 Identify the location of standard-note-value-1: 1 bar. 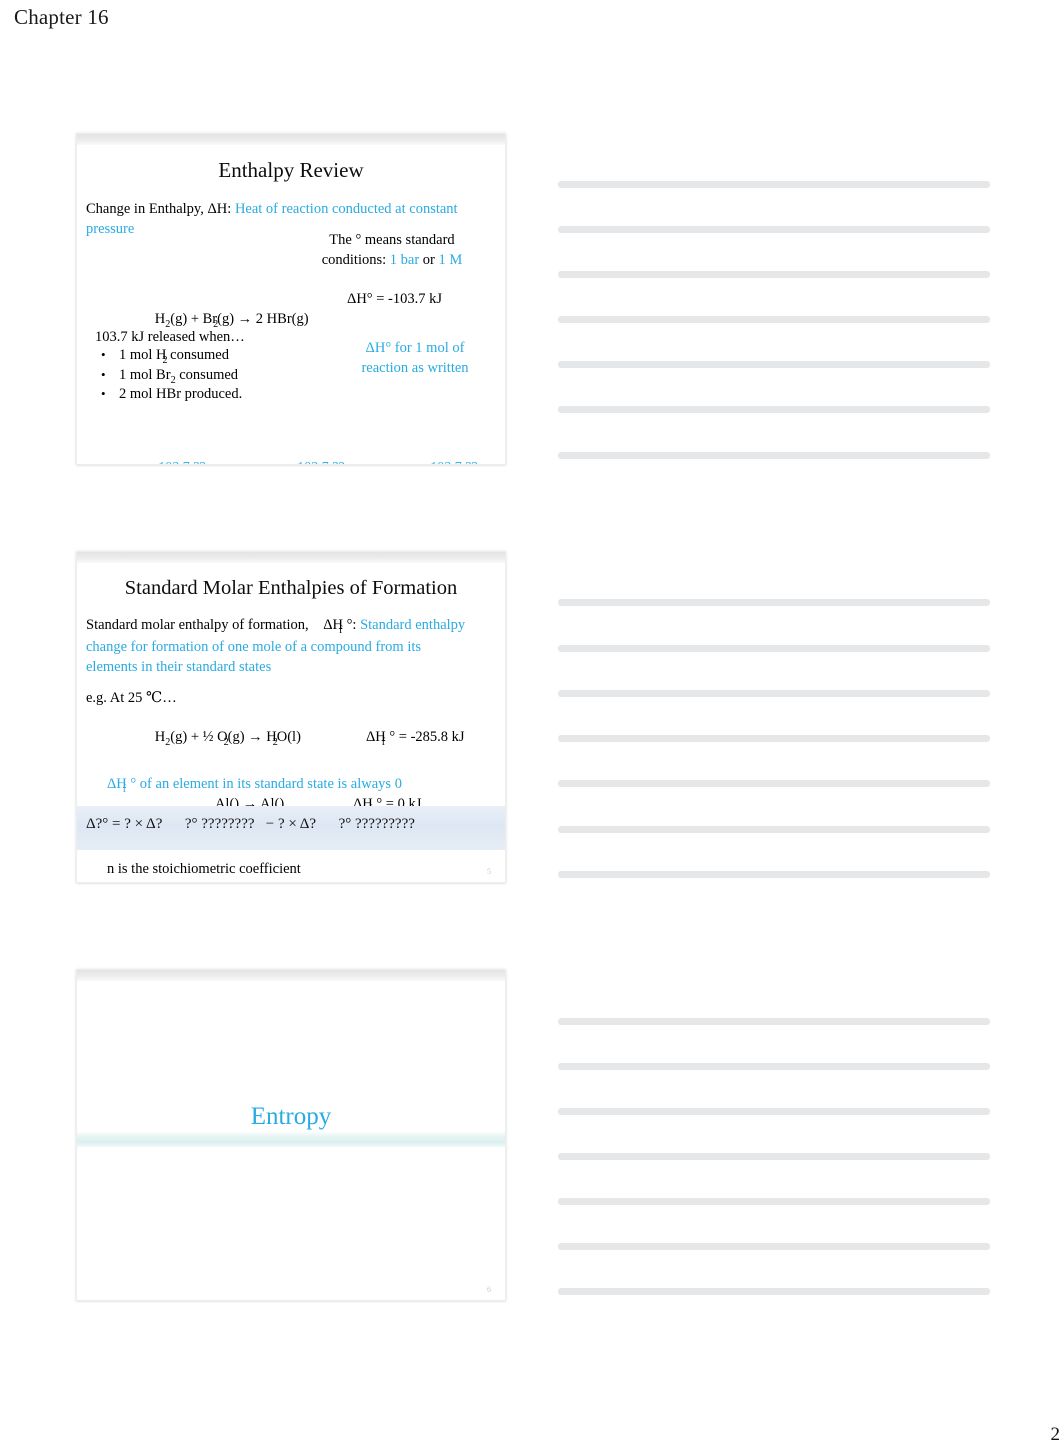
(404, 260).